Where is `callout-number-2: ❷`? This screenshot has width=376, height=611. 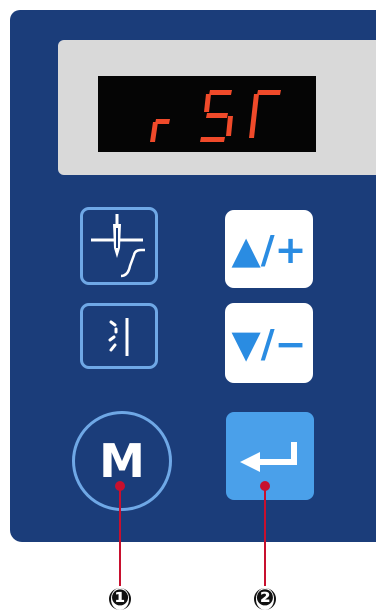
callout-number-2: ❷ is located at coordinates (265, 598).